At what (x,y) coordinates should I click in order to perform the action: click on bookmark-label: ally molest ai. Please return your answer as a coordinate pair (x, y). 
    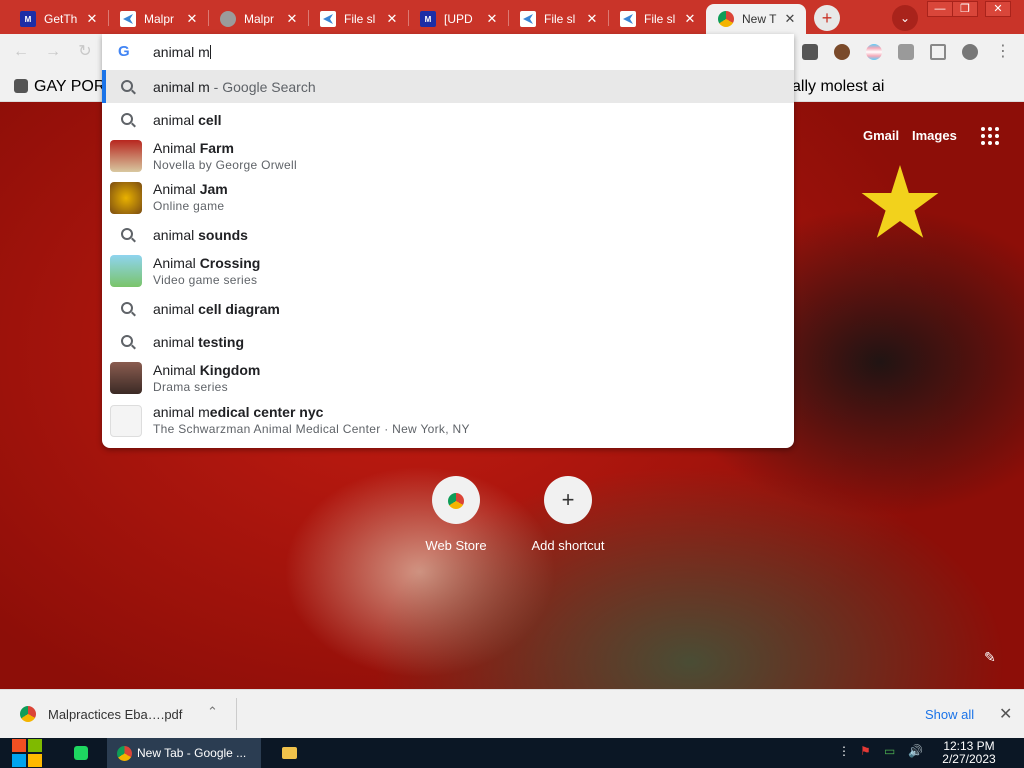
    Looking at the image, I should click on (838, 86).